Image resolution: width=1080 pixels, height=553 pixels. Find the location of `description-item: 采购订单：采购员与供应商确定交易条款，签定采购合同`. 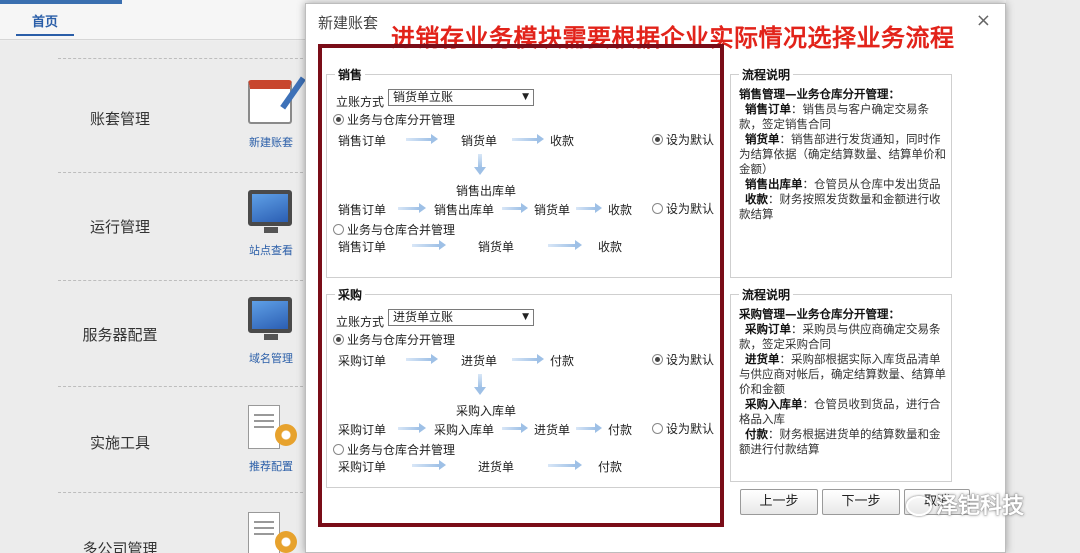

description-item: 采购订单：采购员与供应商确定交易条款，签定采购合同 is located at coordinates (844, 337).